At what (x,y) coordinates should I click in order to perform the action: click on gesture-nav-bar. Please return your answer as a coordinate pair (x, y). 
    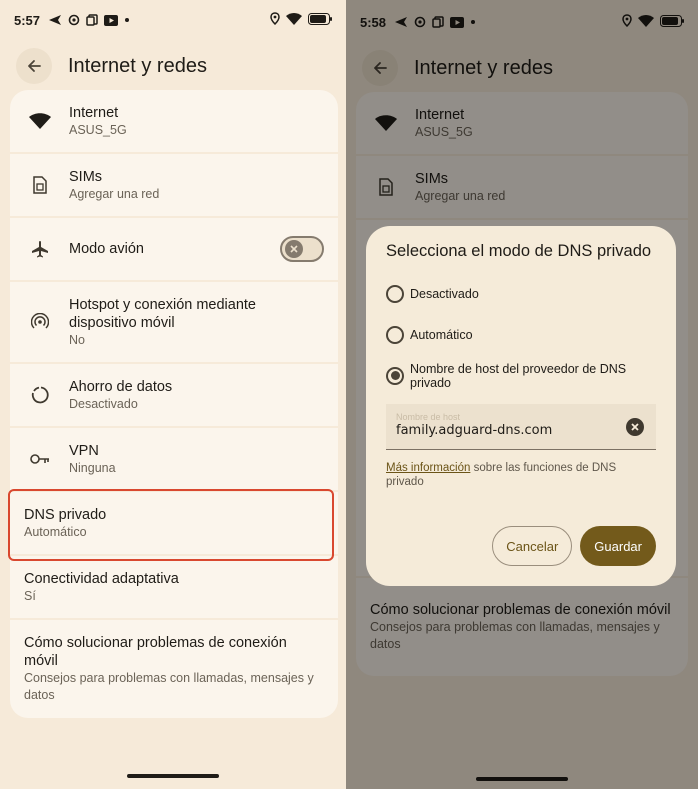
    Looking at the image, I should click on (173, 776).